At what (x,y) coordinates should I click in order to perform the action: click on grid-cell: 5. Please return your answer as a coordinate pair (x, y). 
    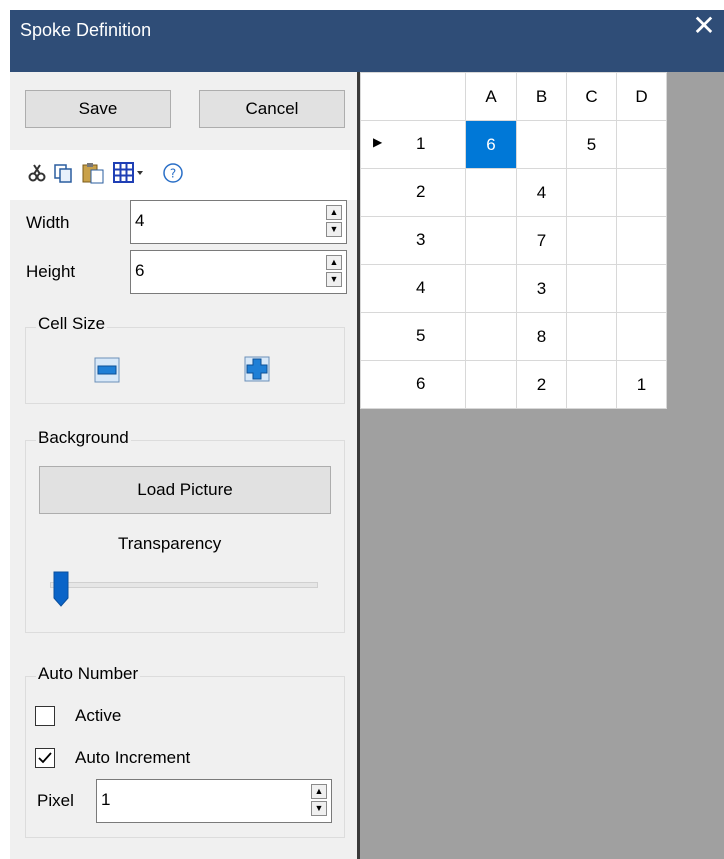
    Looking at the image, I should click on (591, 144).